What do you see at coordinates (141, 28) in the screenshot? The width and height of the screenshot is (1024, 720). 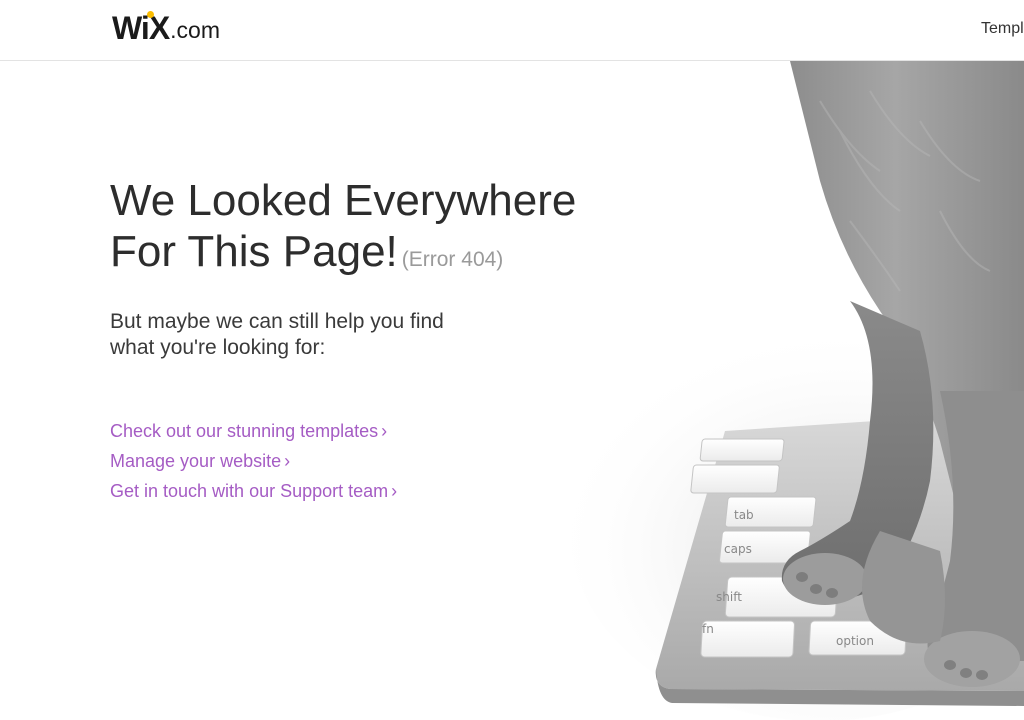 I see `logo-wordmark: WiX` at bounding box center [141, 28].